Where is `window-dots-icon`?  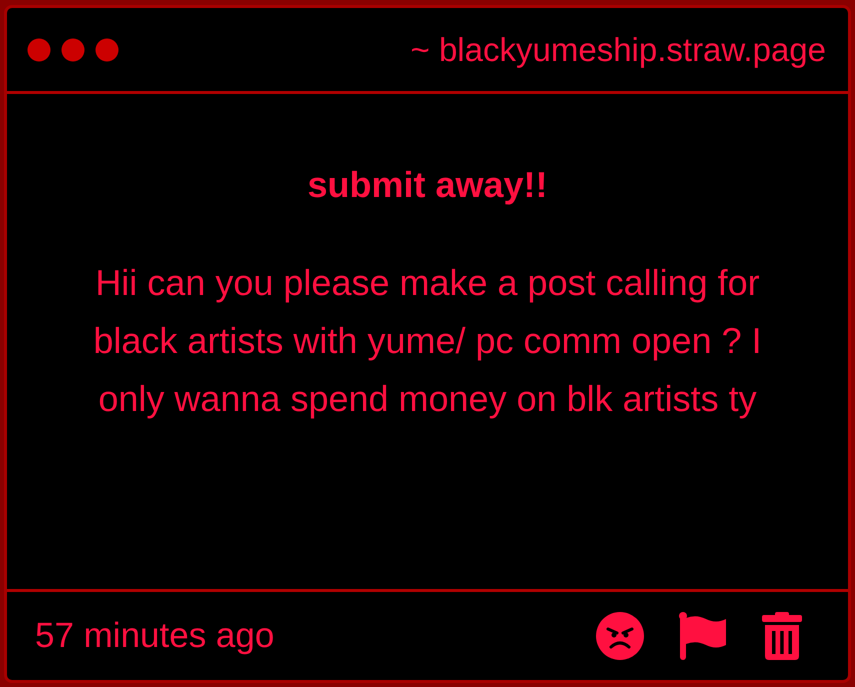 window-dots-icon is located at coordinates (73, 50).